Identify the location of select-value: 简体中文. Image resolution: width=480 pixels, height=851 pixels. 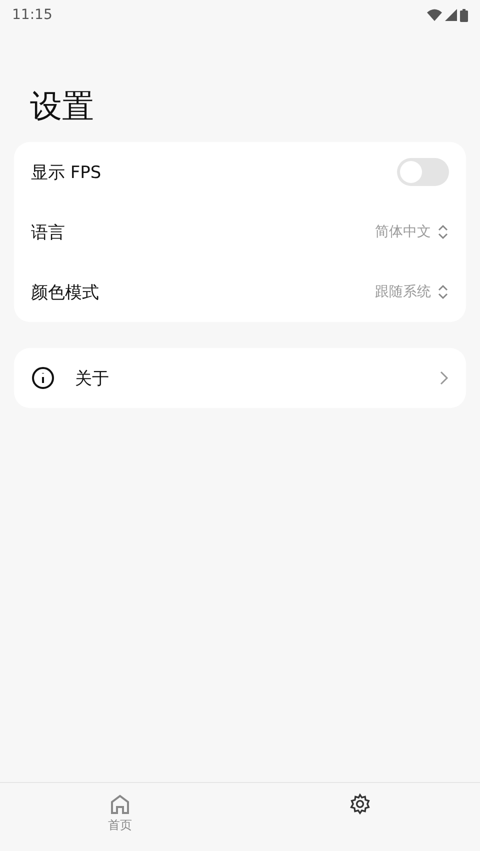
(403, 232).